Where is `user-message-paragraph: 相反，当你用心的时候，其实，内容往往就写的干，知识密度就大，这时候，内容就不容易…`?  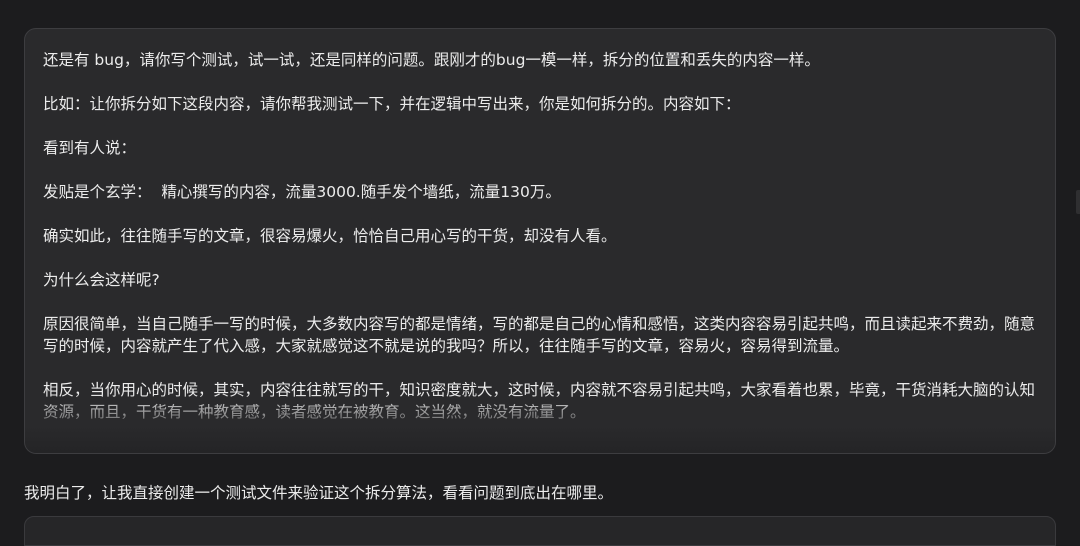
user-message-paragraph: 相反，当你用心的时候，其实，内容往往就写的干，知识密度就大，这时候，内容就不容易… is located at coordinates (539, 401).